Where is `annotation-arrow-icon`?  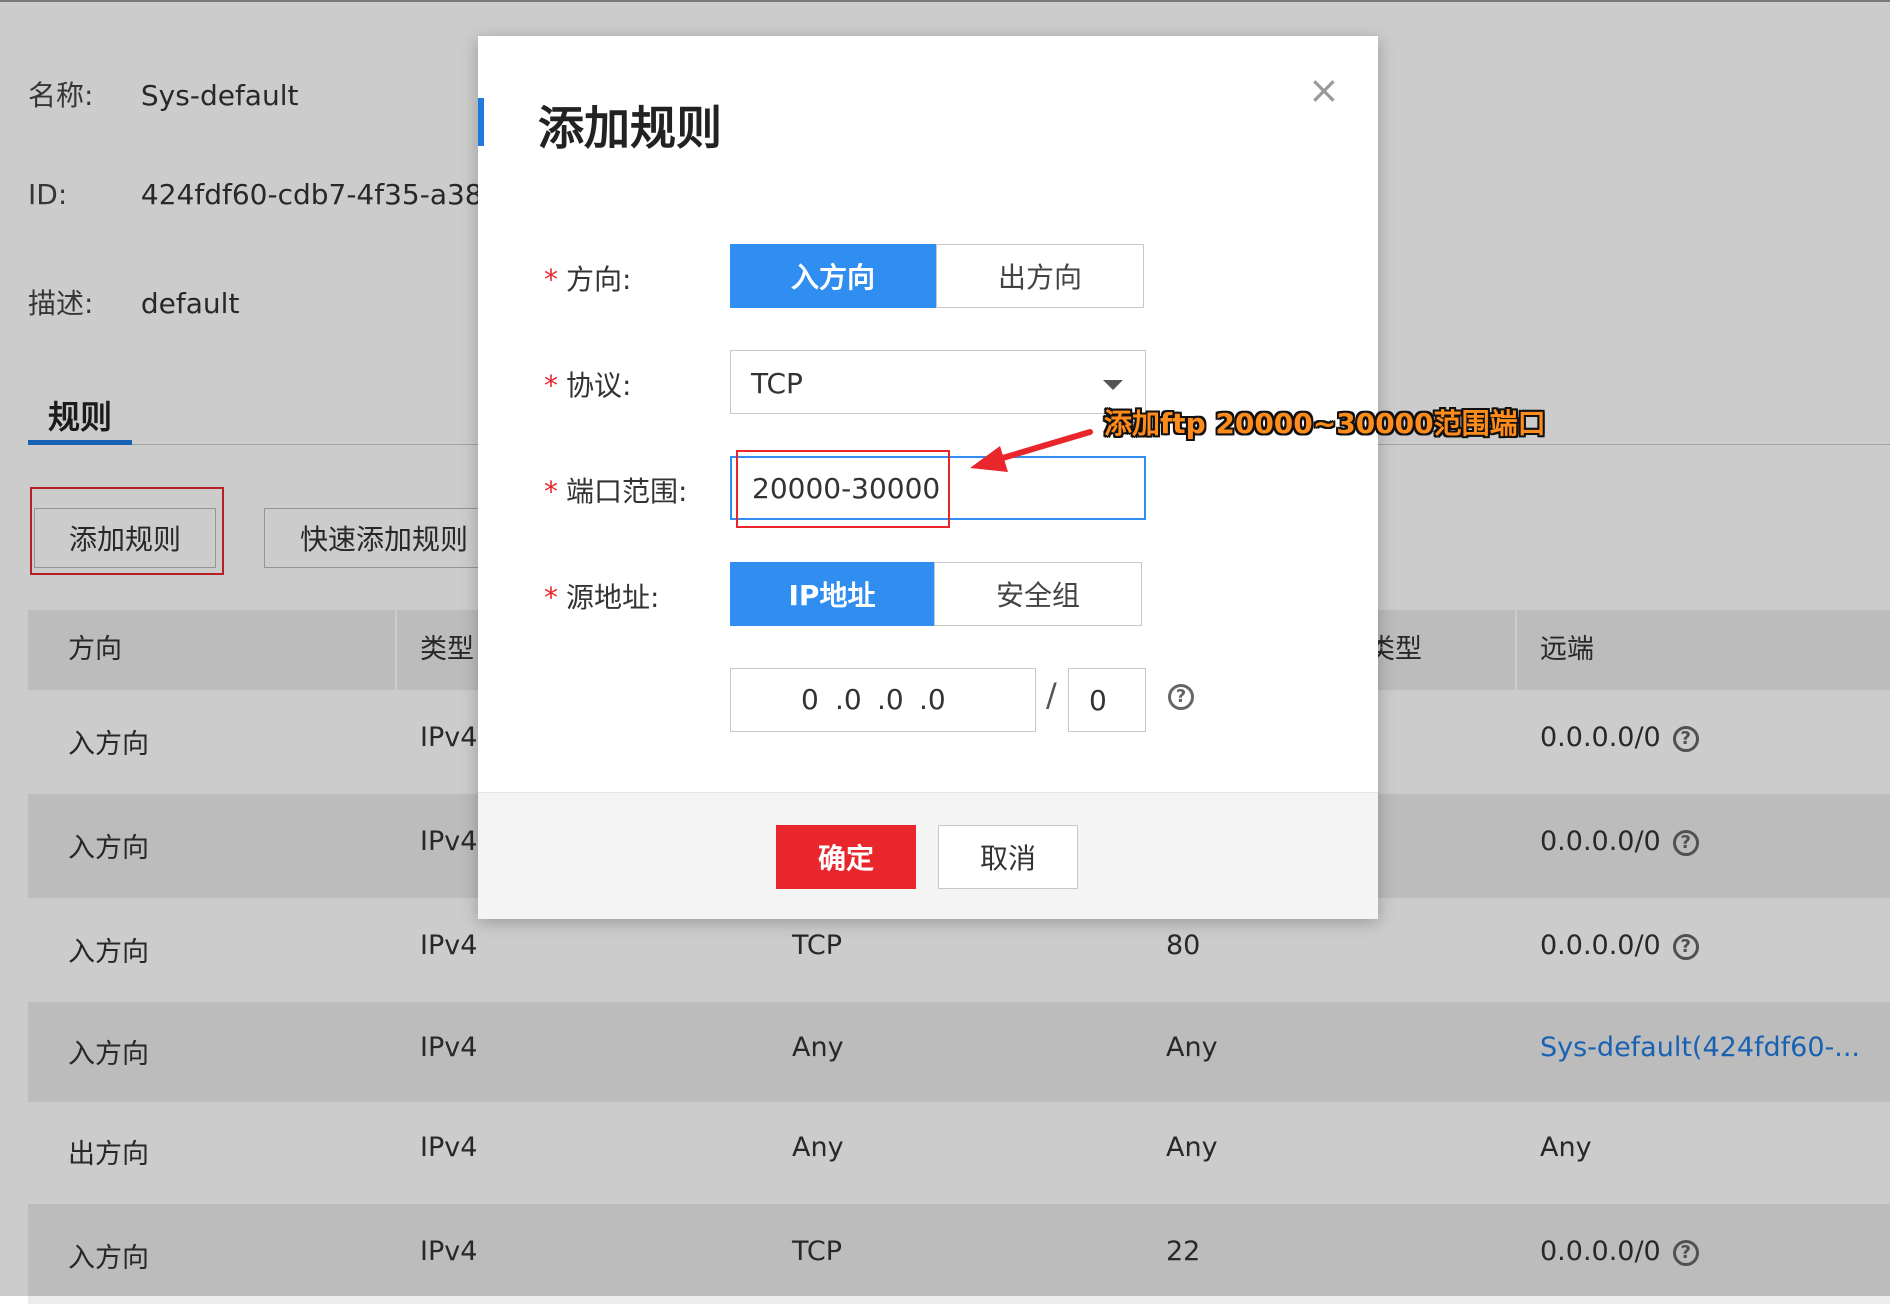 annotation-arrow-icon is located at coordinates (1031, 450).